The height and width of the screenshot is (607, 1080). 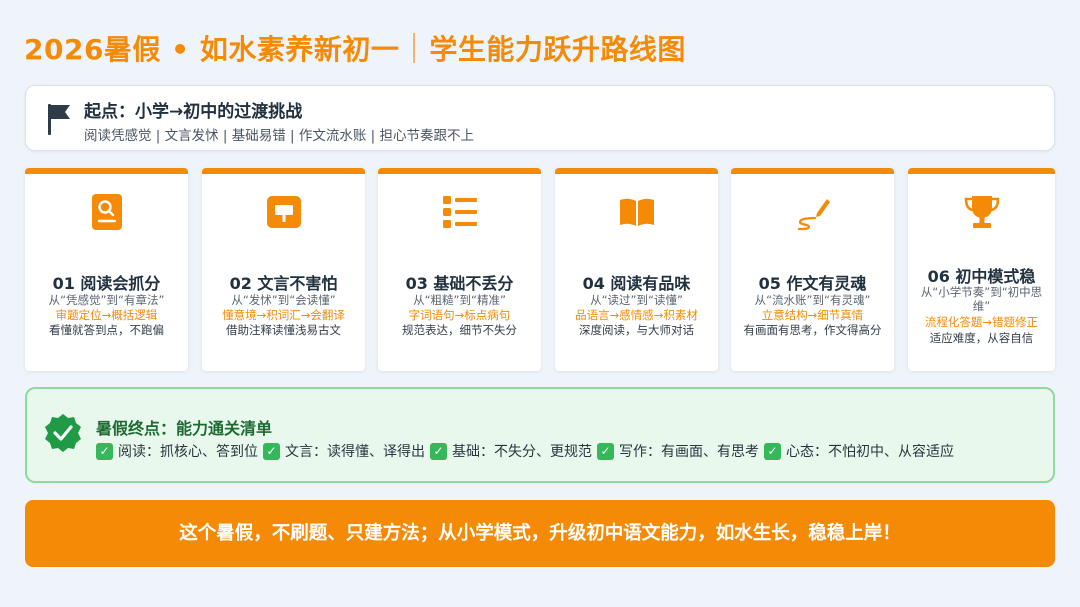 I want to click on card-title: 03 基础不丢分, so click(x=459, y=283).